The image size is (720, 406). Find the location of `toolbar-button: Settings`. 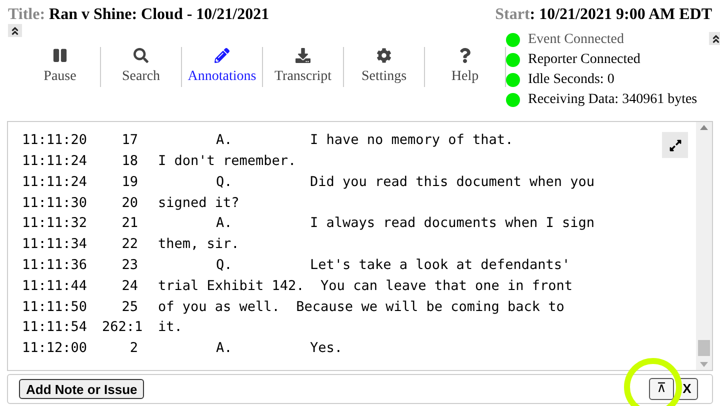

toolbar-button: Settings is located at coordinates (384, 67).